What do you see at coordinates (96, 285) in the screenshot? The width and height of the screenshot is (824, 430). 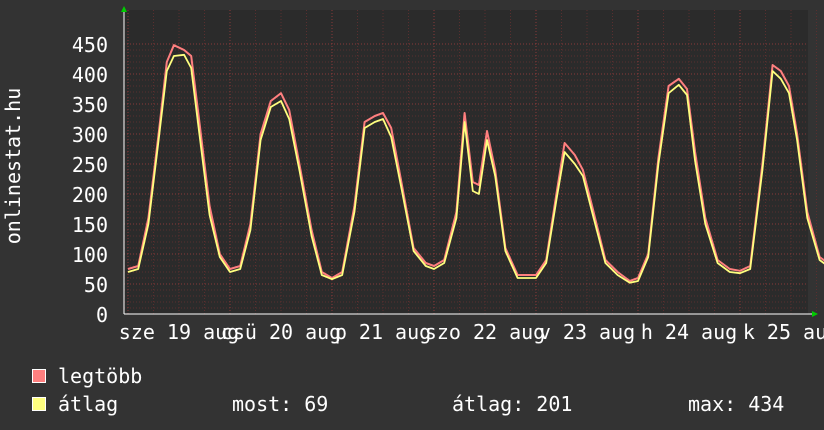 I see `y-tick-label: 50` at bounding box center [96, 285].